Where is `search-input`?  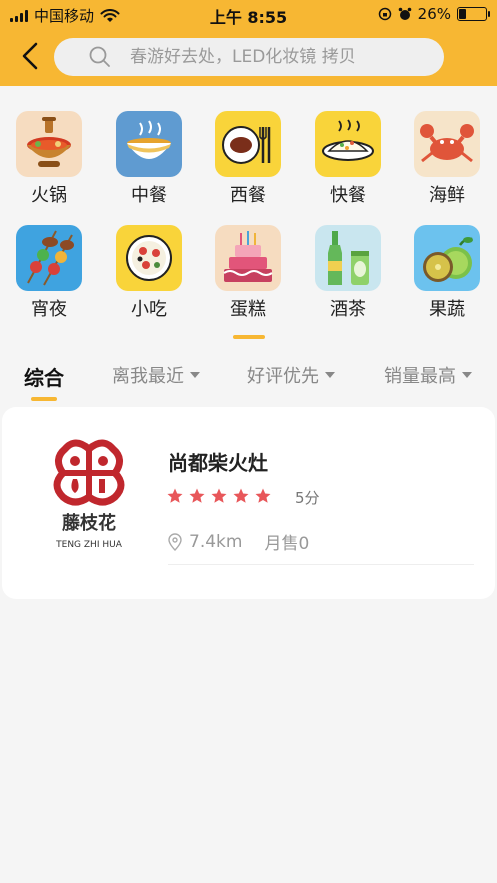 search-input is located at coordinates (275, 57).